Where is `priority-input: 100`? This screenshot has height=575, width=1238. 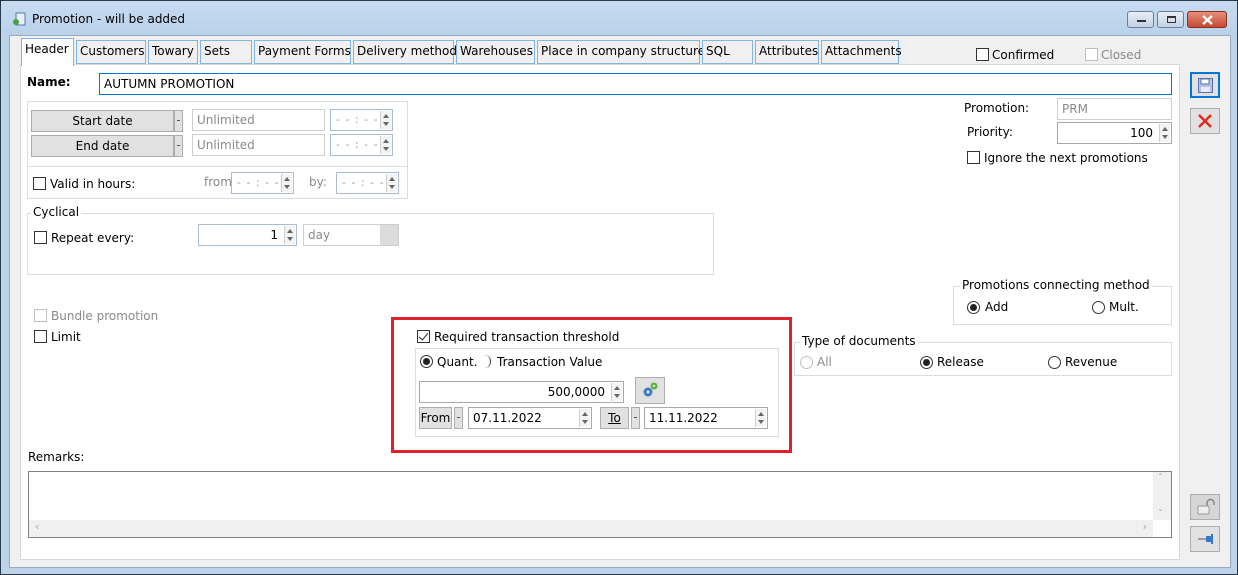 priority-input: 100 is located at coordinates (1114, 133).